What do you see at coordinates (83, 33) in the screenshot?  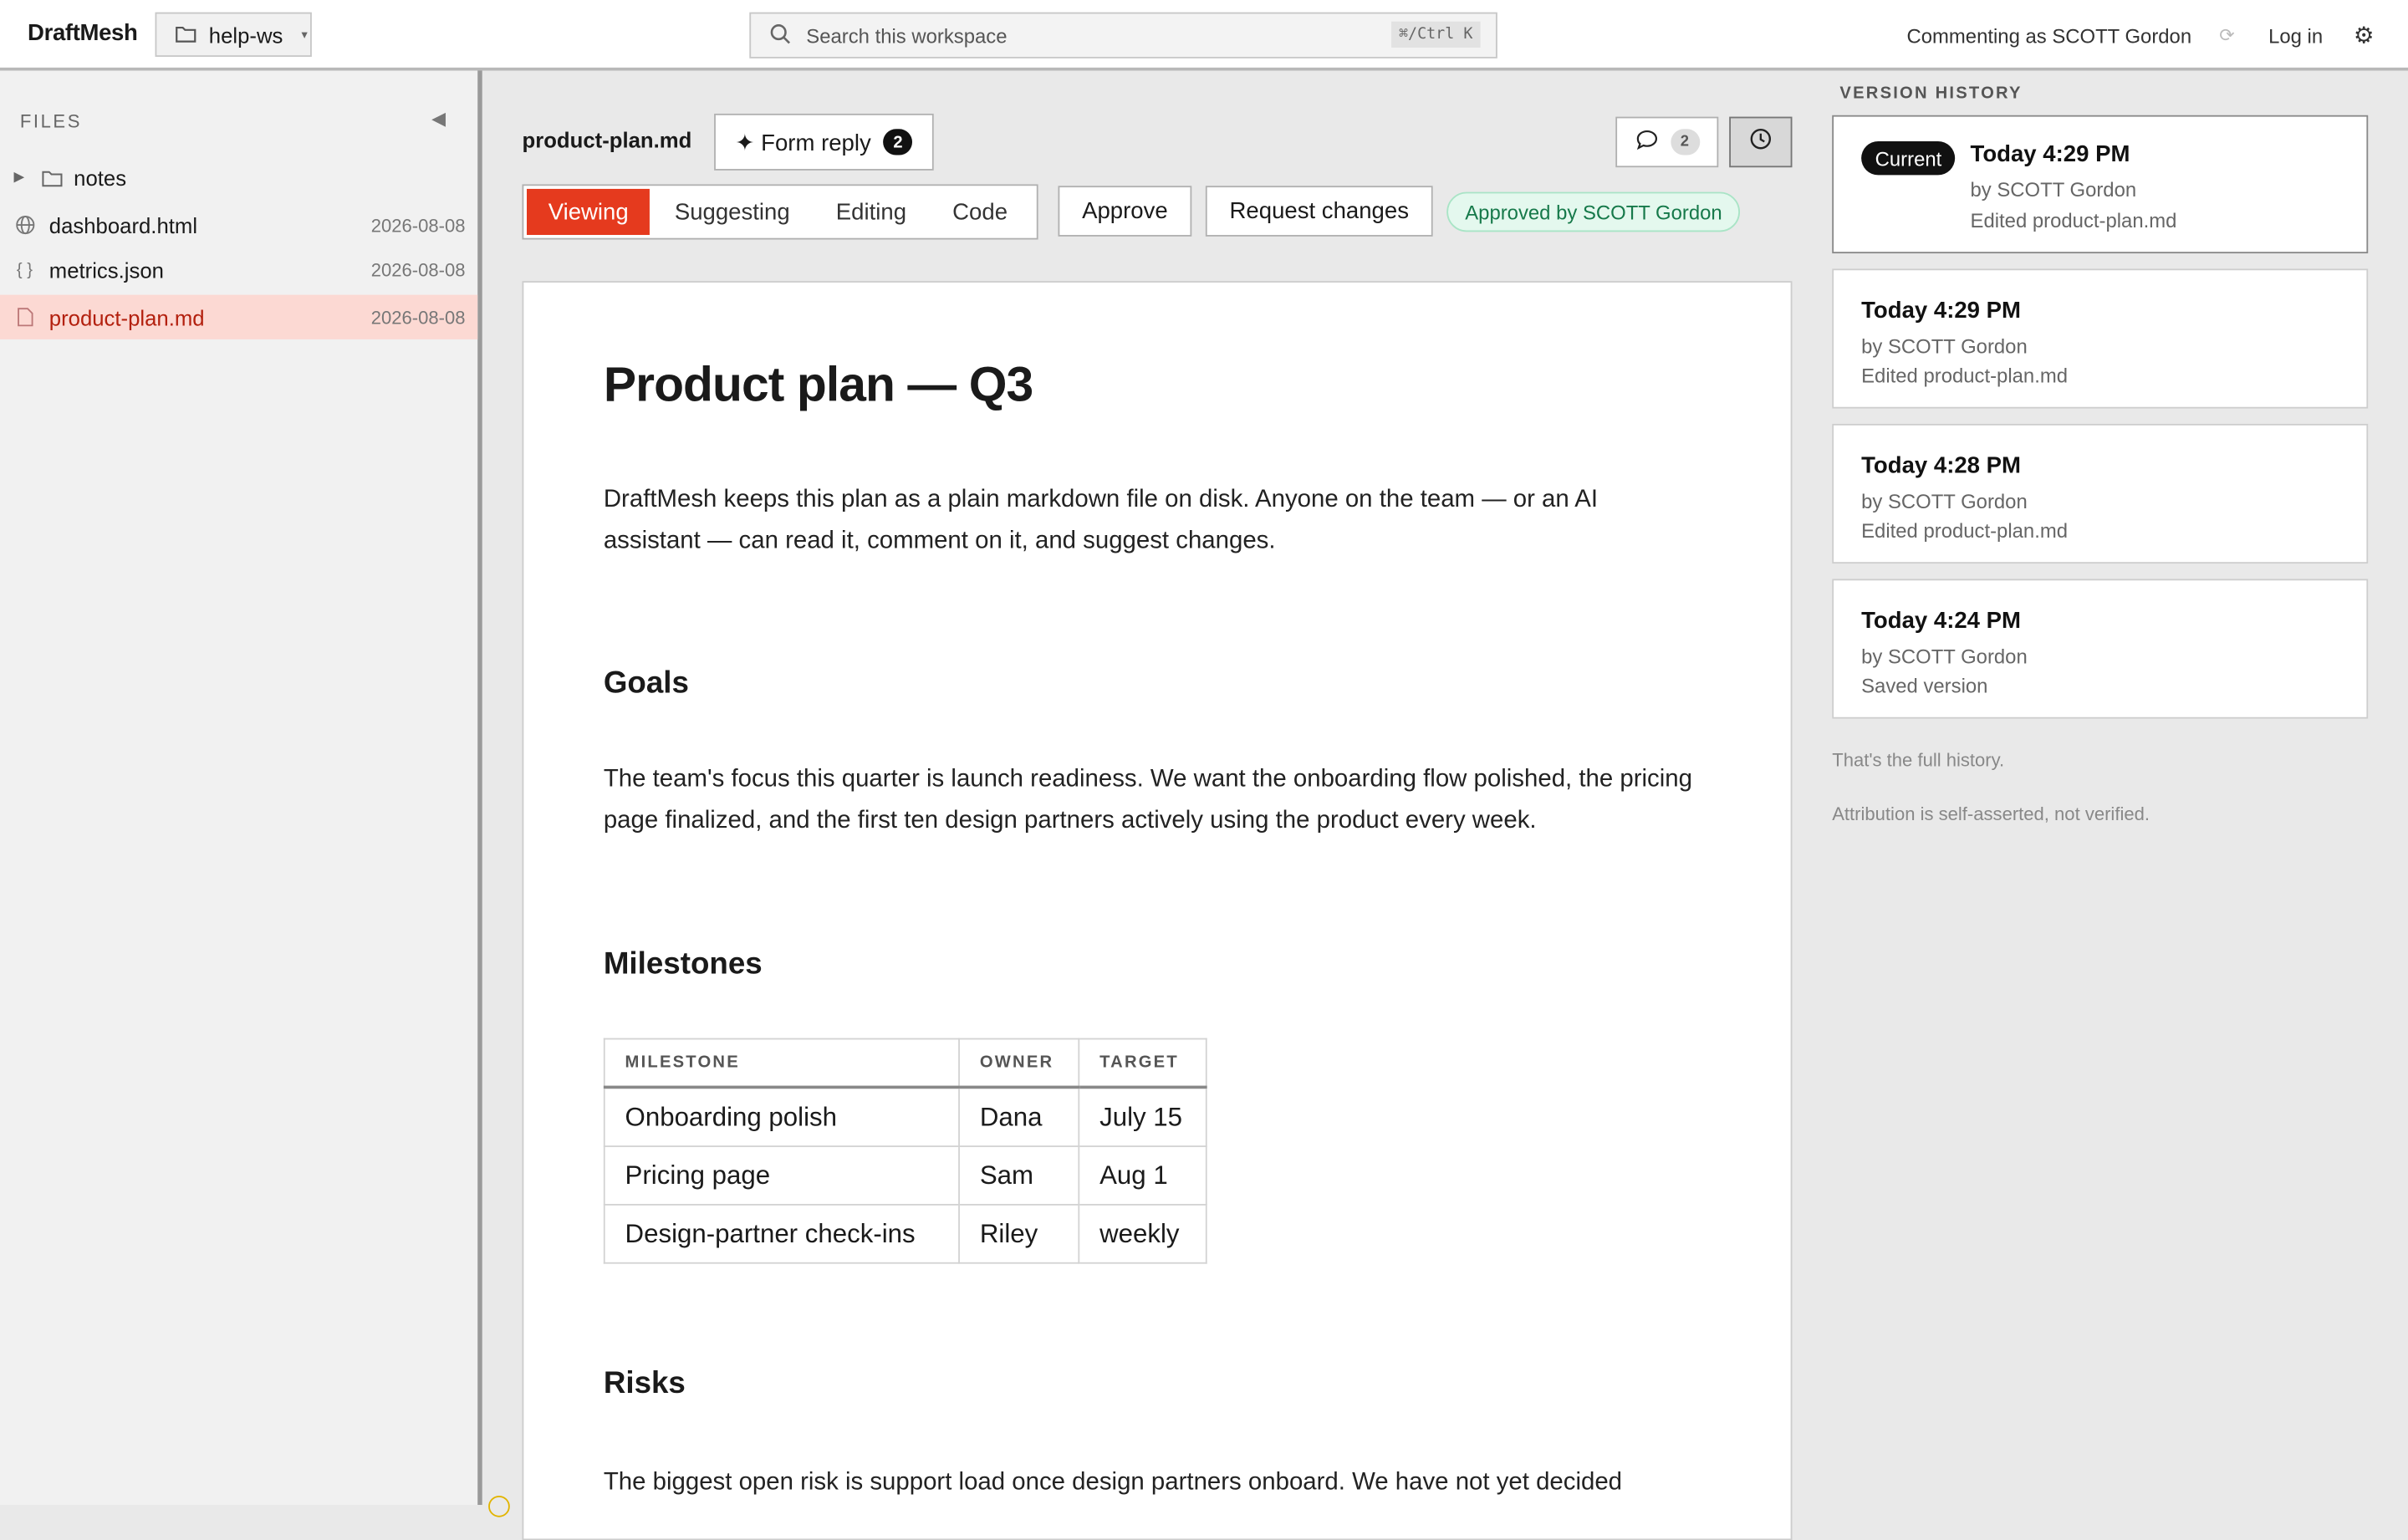 I see `app-brand: DraftMesh` at bounding box center [83, 33].